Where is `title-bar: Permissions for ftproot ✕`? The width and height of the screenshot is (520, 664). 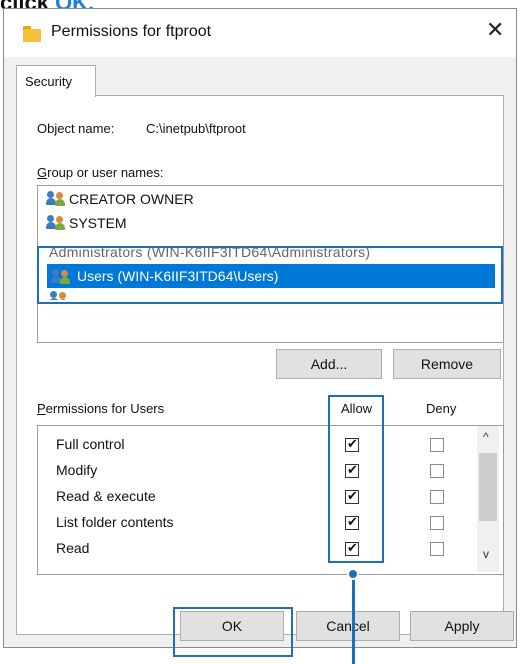 title-bar: Permissions for ftproot ✕ is located at coordinates (260, 33).